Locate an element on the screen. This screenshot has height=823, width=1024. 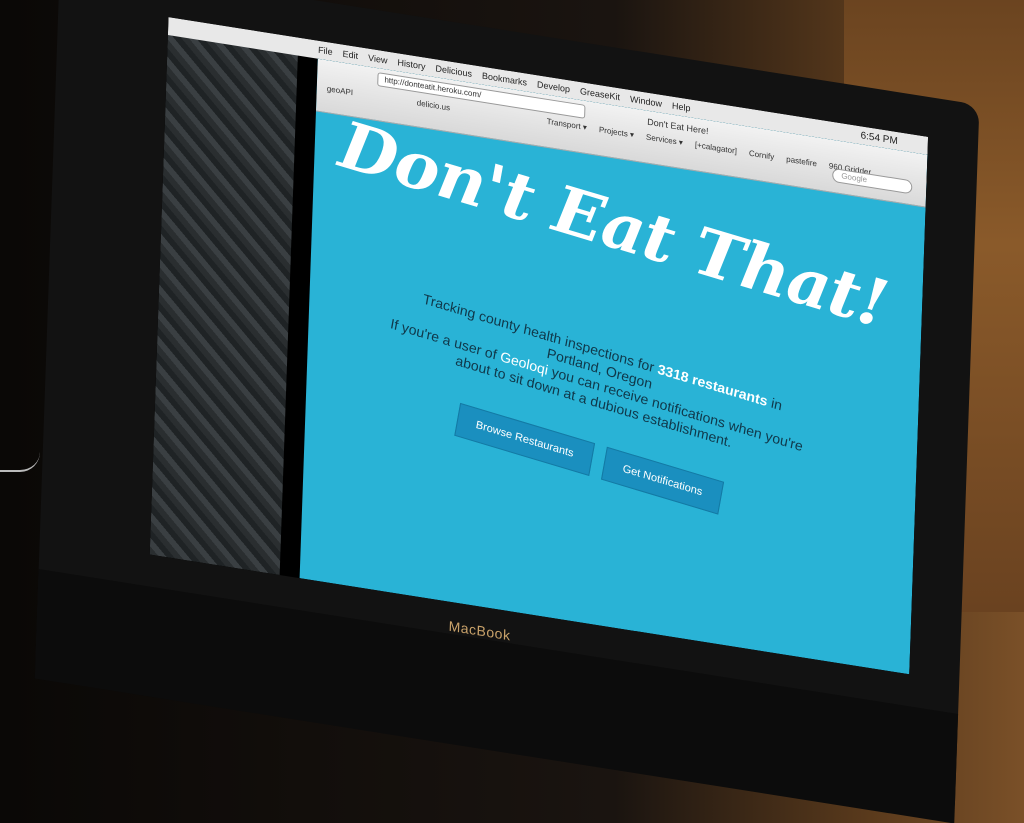
bookmark-geoapi: geoAPI is located at coordinates (340, 90).